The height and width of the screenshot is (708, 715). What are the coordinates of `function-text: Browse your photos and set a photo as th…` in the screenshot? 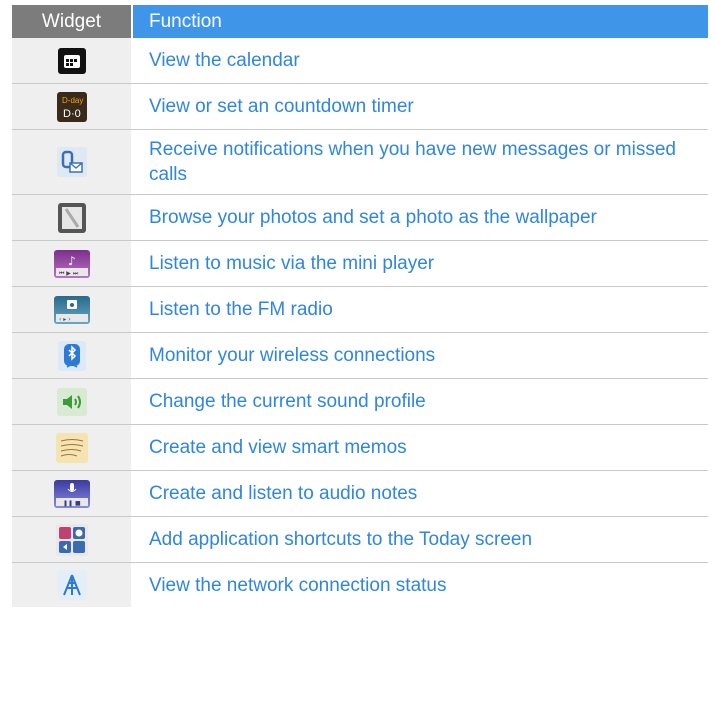 It's located at (373, 217).